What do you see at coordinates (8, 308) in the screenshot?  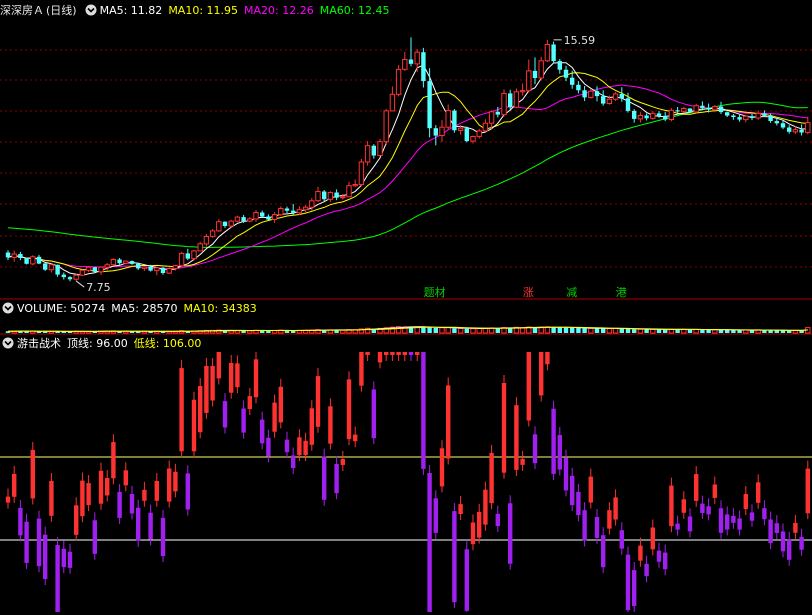 I see `volume-dropdown-arrow-icon` at bounding box center [8, 308].